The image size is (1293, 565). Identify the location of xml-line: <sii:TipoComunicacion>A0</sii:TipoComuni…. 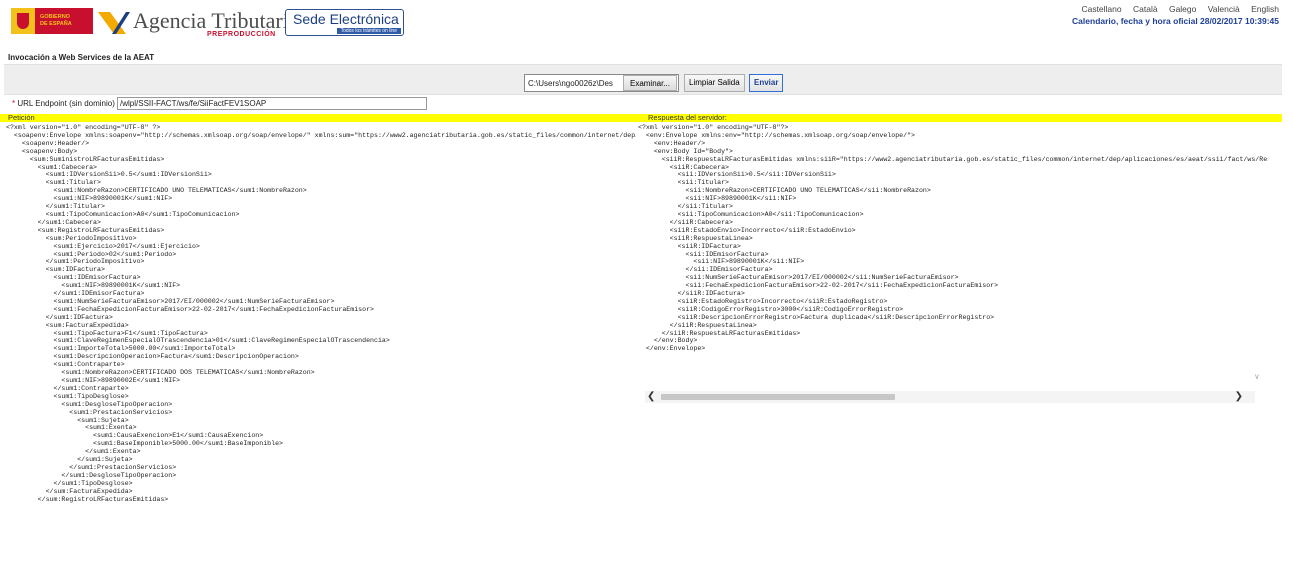
(751, 214).